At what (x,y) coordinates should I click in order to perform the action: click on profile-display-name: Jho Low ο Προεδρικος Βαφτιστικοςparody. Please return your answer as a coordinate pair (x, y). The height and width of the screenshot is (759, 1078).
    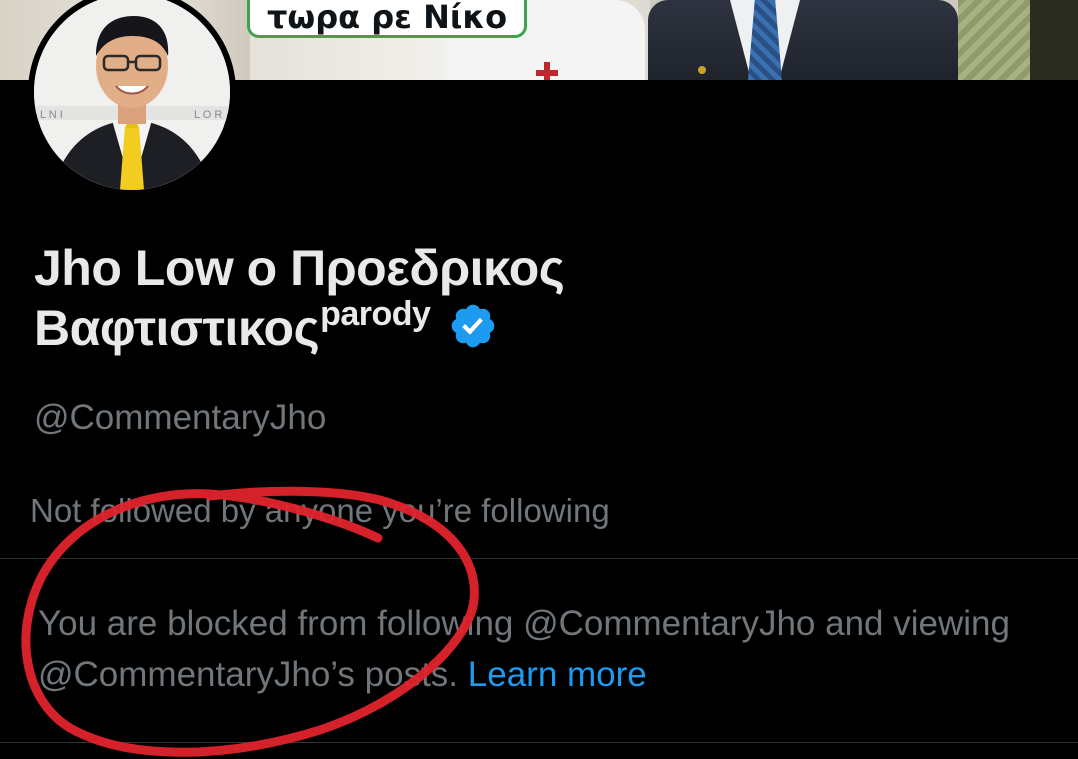
    Looking at the image, I should click on (534, 298).